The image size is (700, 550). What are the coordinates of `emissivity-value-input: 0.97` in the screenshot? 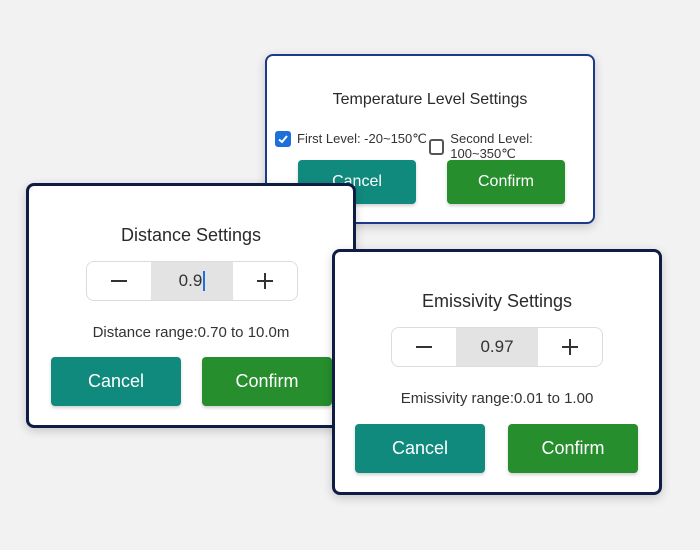 It's located at (497, 347).